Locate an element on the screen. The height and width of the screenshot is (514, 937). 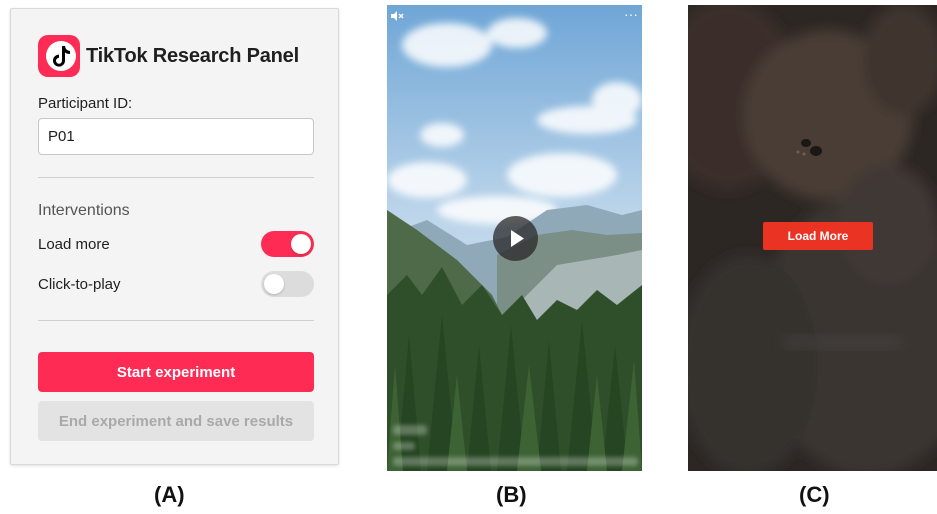
app-title: TikTok Research Panel is located at coordinates (192, 56).